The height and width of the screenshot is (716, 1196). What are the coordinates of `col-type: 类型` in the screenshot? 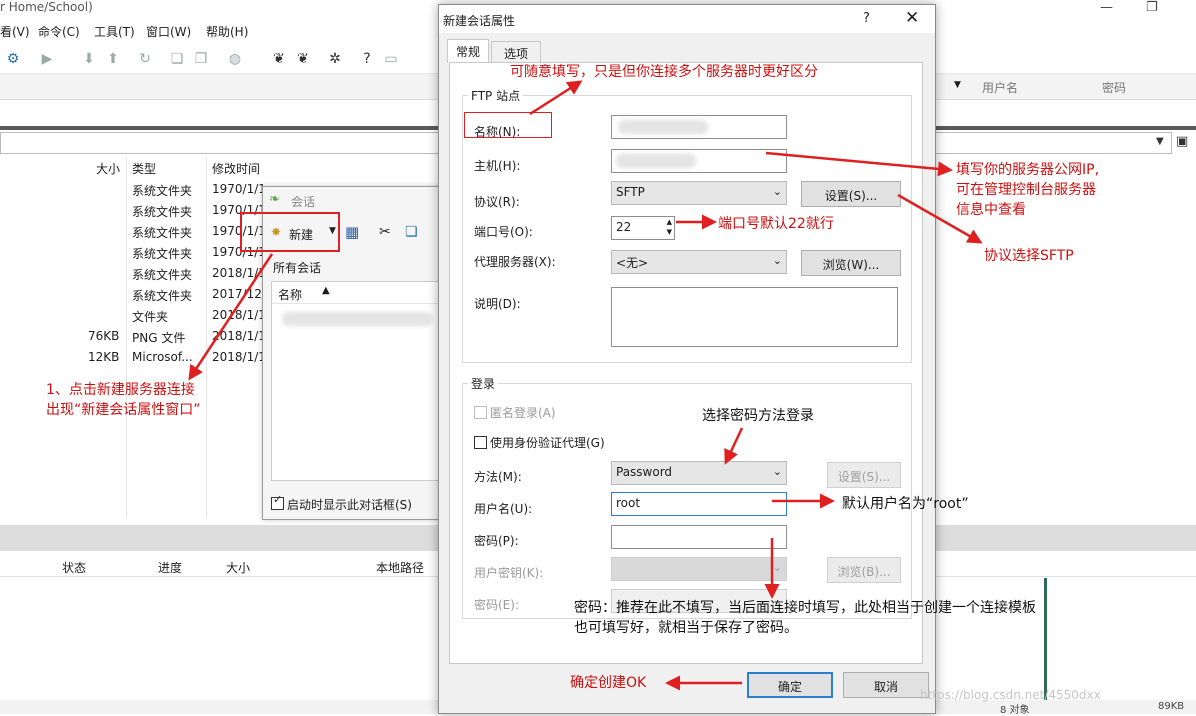 It's located at (144, 168).